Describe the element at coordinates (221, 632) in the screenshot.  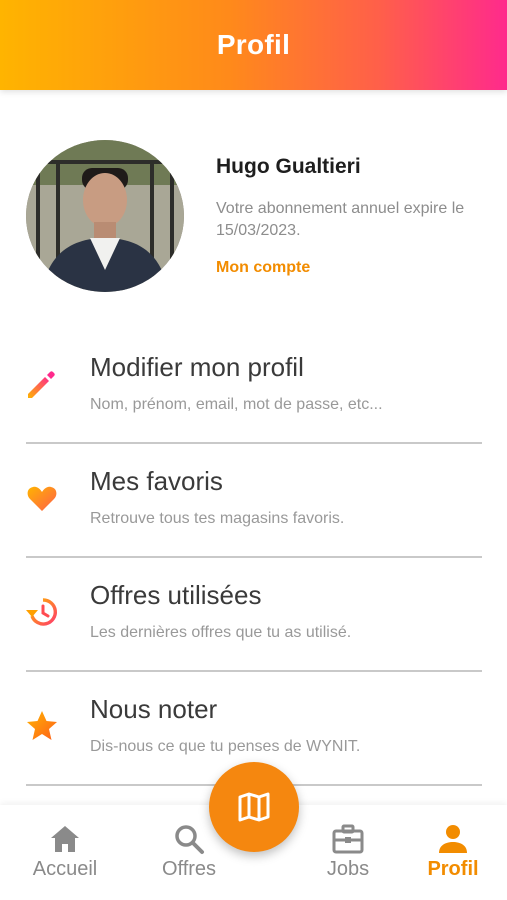
I see `menu-item-description: Les dernières offres que tu as utilisé.` at that location.